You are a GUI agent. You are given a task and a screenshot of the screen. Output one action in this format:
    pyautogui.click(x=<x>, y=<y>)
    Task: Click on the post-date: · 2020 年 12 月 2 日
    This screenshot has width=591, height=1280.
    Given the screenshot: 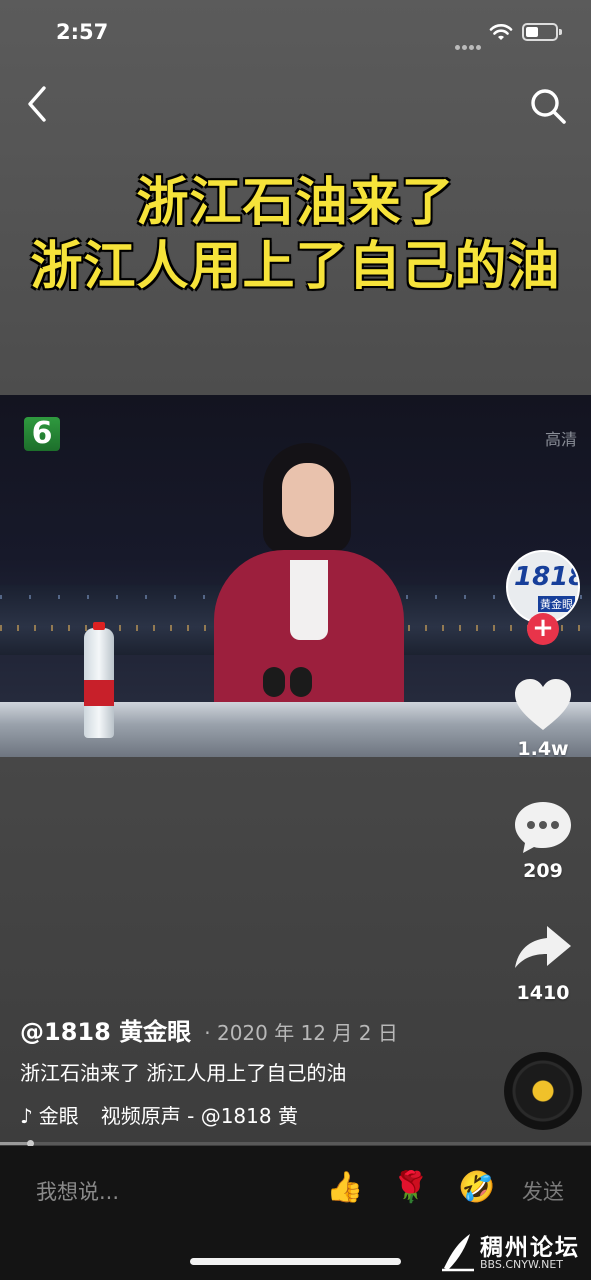 What is the action you would take?
    pyautogui.click(x=301, y=1033)
    